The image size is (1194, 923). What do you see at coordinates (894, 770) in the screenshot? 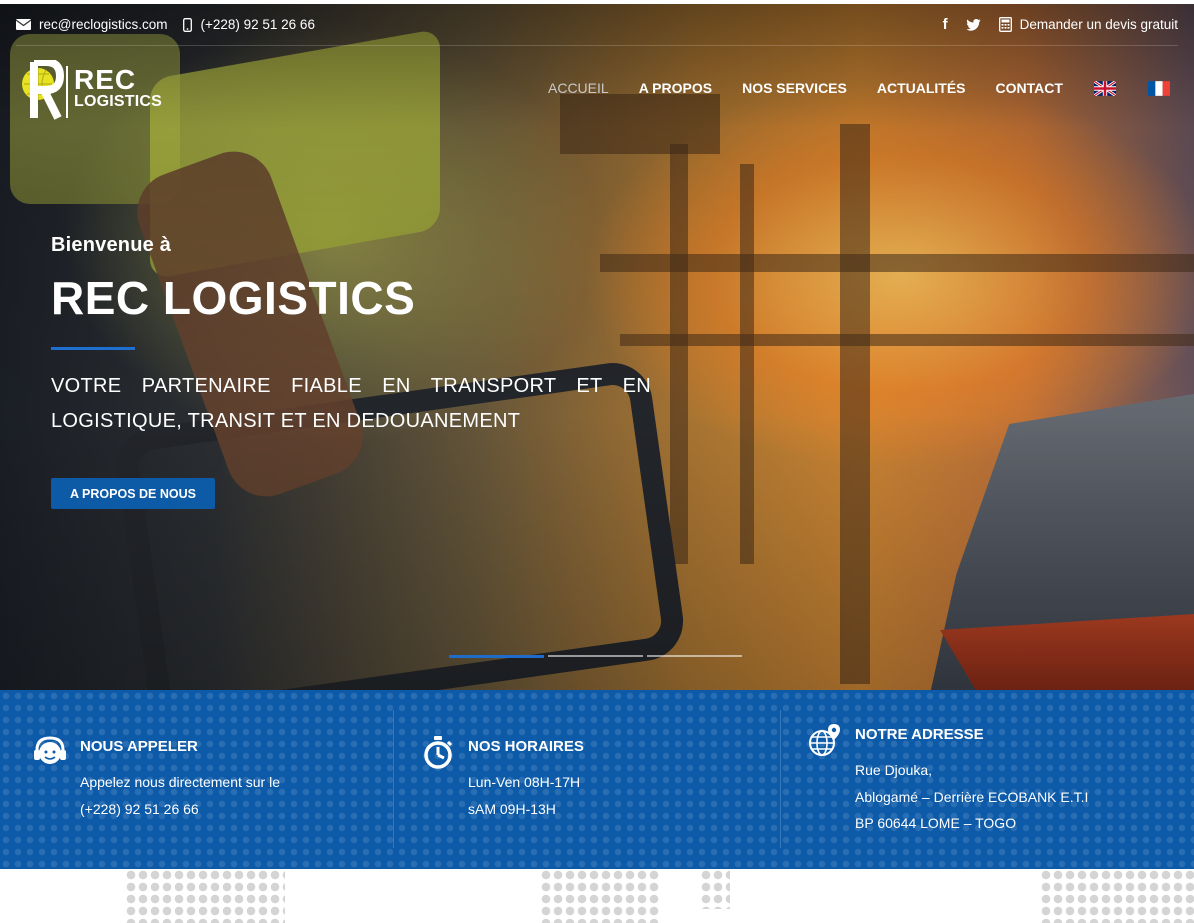
I see `address-line-1: Rue Djouka,` at bounding box center [894, 770].